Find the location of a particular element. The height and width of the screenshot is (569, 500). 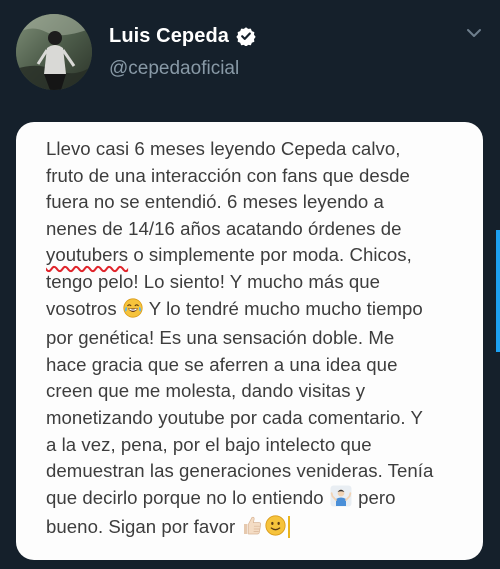

verified-badge-icon is located at coordinates (246, 36).